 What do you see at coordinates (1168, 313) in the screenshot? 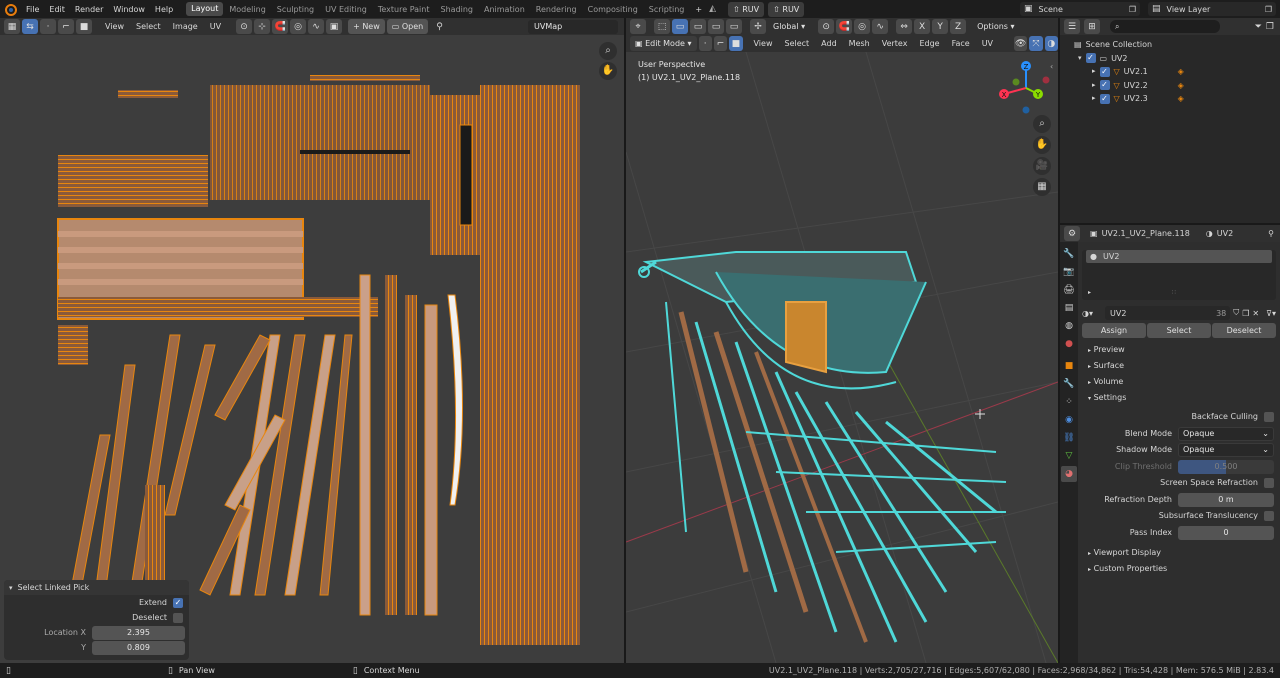
I see `material-name-field: UV2 38` at bounding box center [1168, 313].